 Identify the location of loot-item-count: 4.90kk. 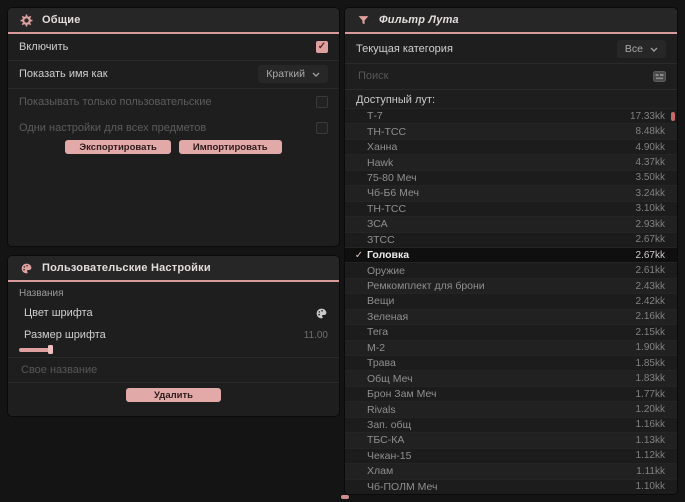
(650, 147).